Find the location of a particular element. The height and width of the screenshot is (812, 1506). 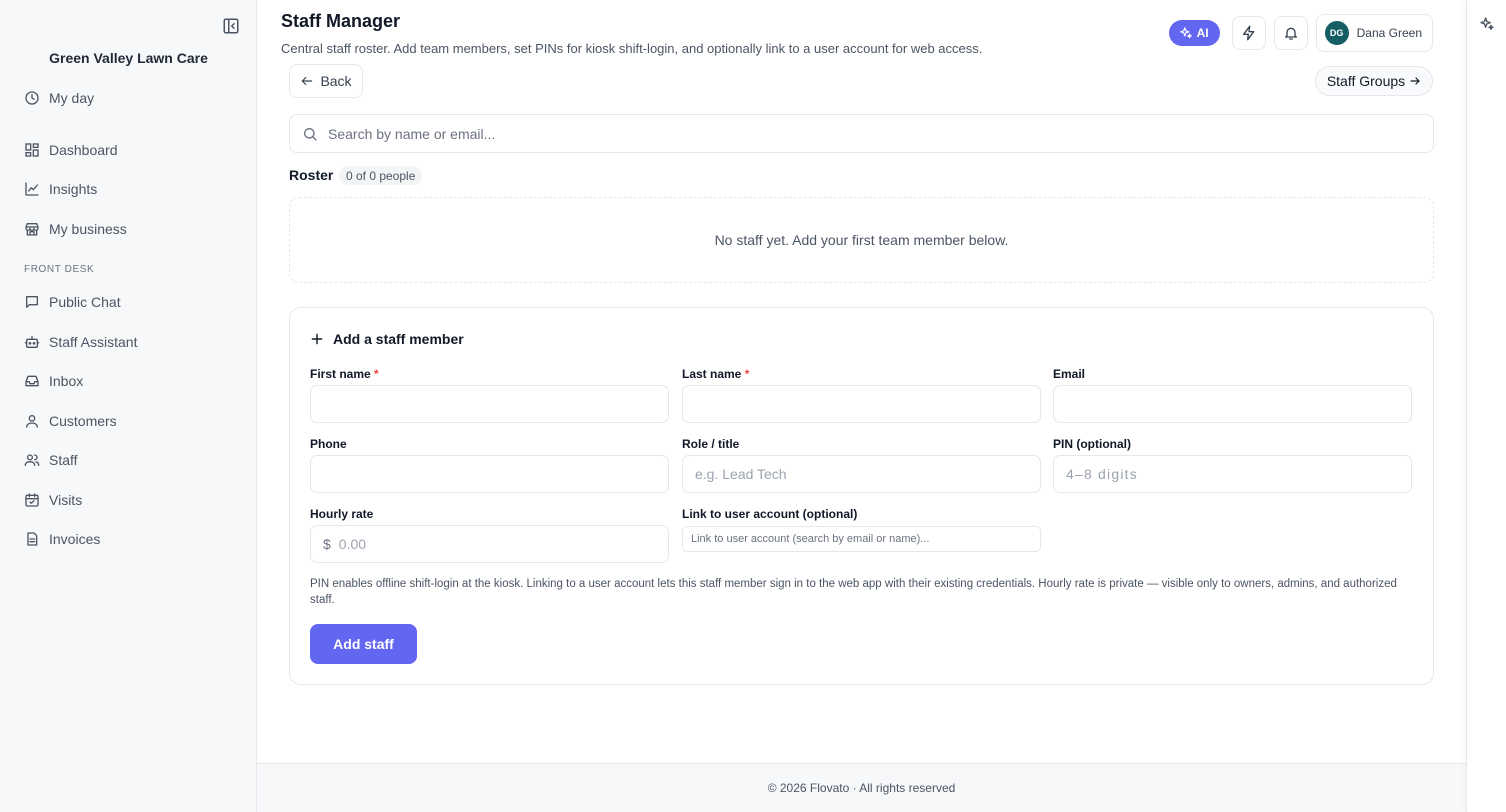

email-input is located at coordinates (1232, 404).